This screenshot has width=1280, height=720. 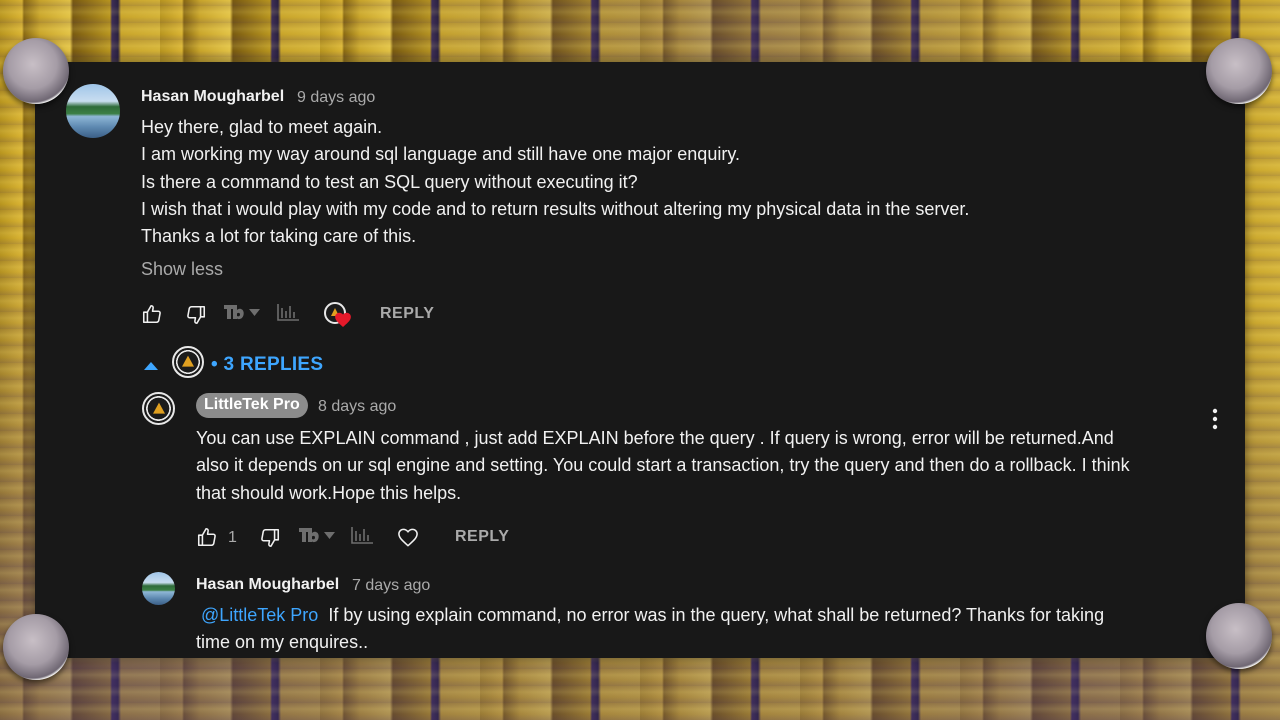 What do you see at coordinates (188, 362) in the screenshot?
I see `replies-creator-avatar` at bounding box center [188, 362].